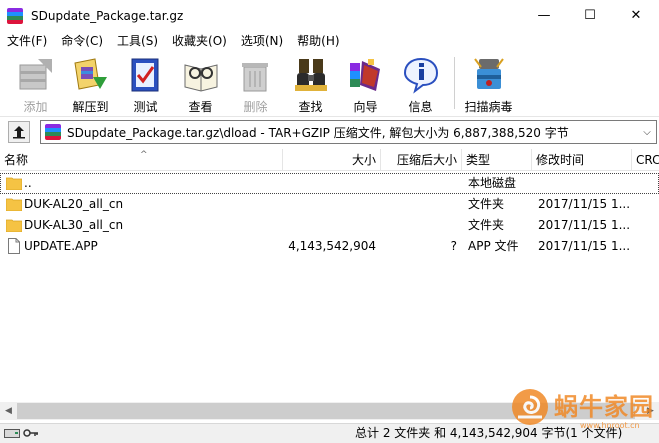 The height and width of the screenshot is (443, 659). I want to click on up-folder-button, so click(19, 132).